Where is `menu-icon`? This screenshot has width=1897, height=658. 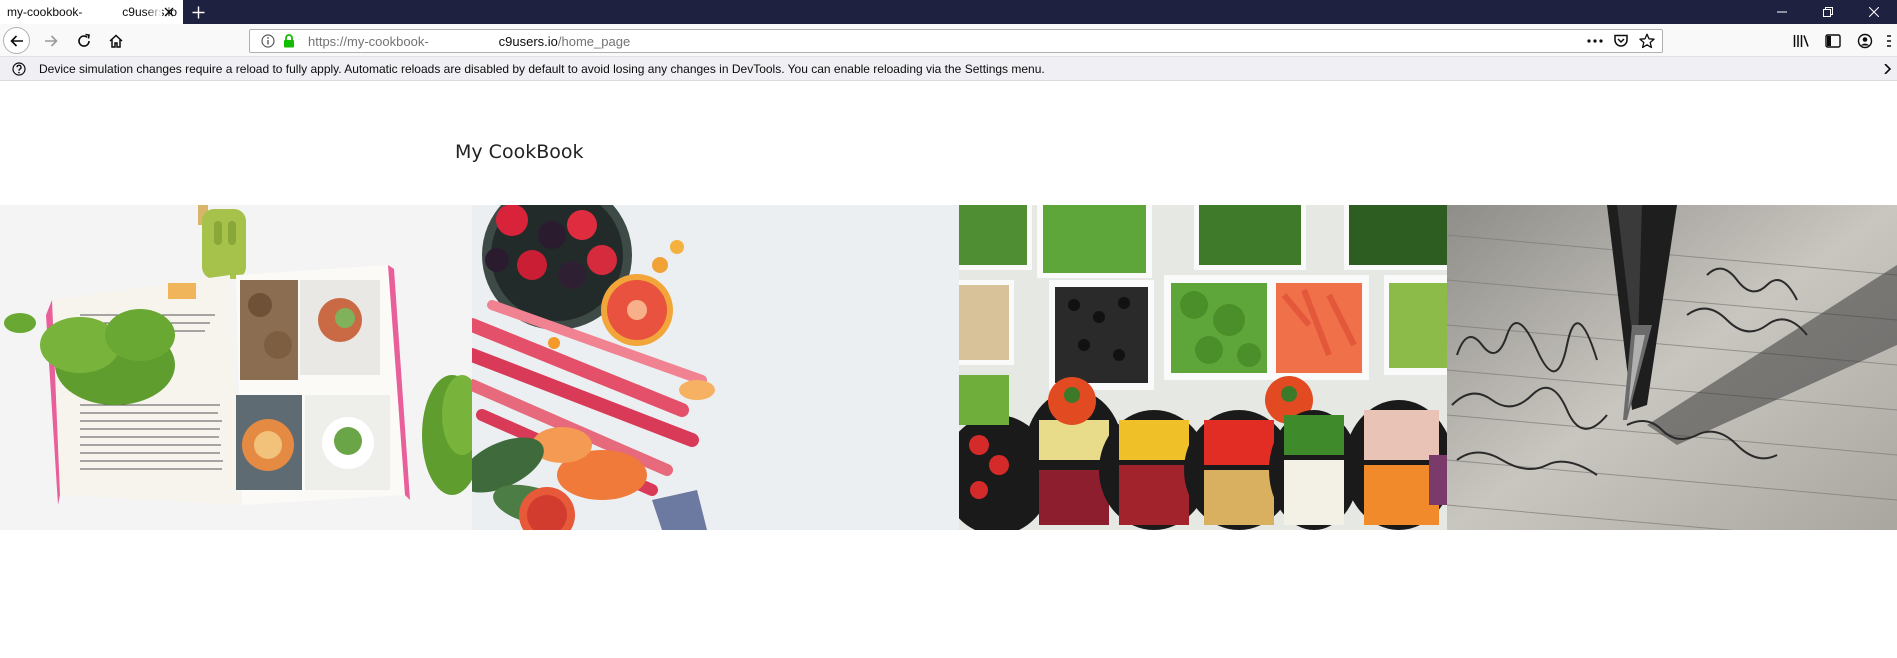 menu-icon is located at coordinates (1889, 41).